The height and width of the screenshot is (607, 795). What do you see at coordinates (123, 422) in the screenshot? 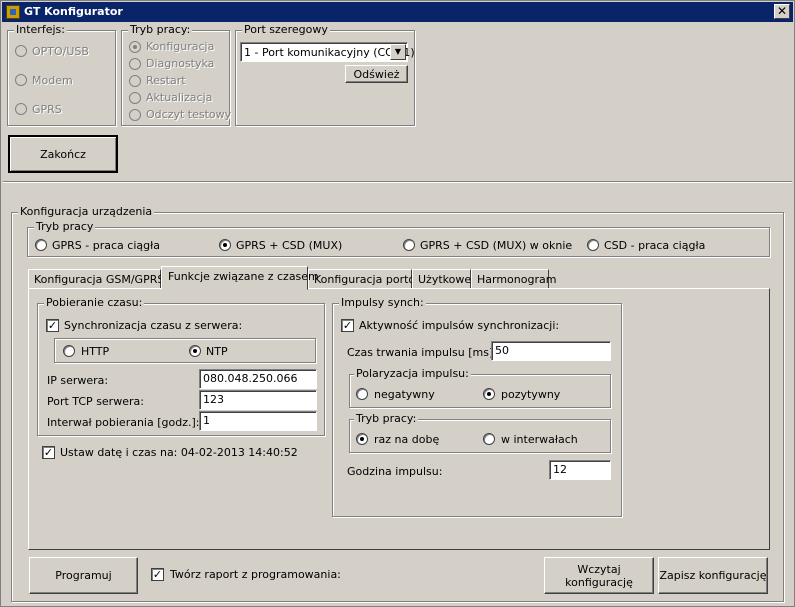
I see `interwal-label: Interwał pobierania [godz.]:` at bounding box center [123, 422].